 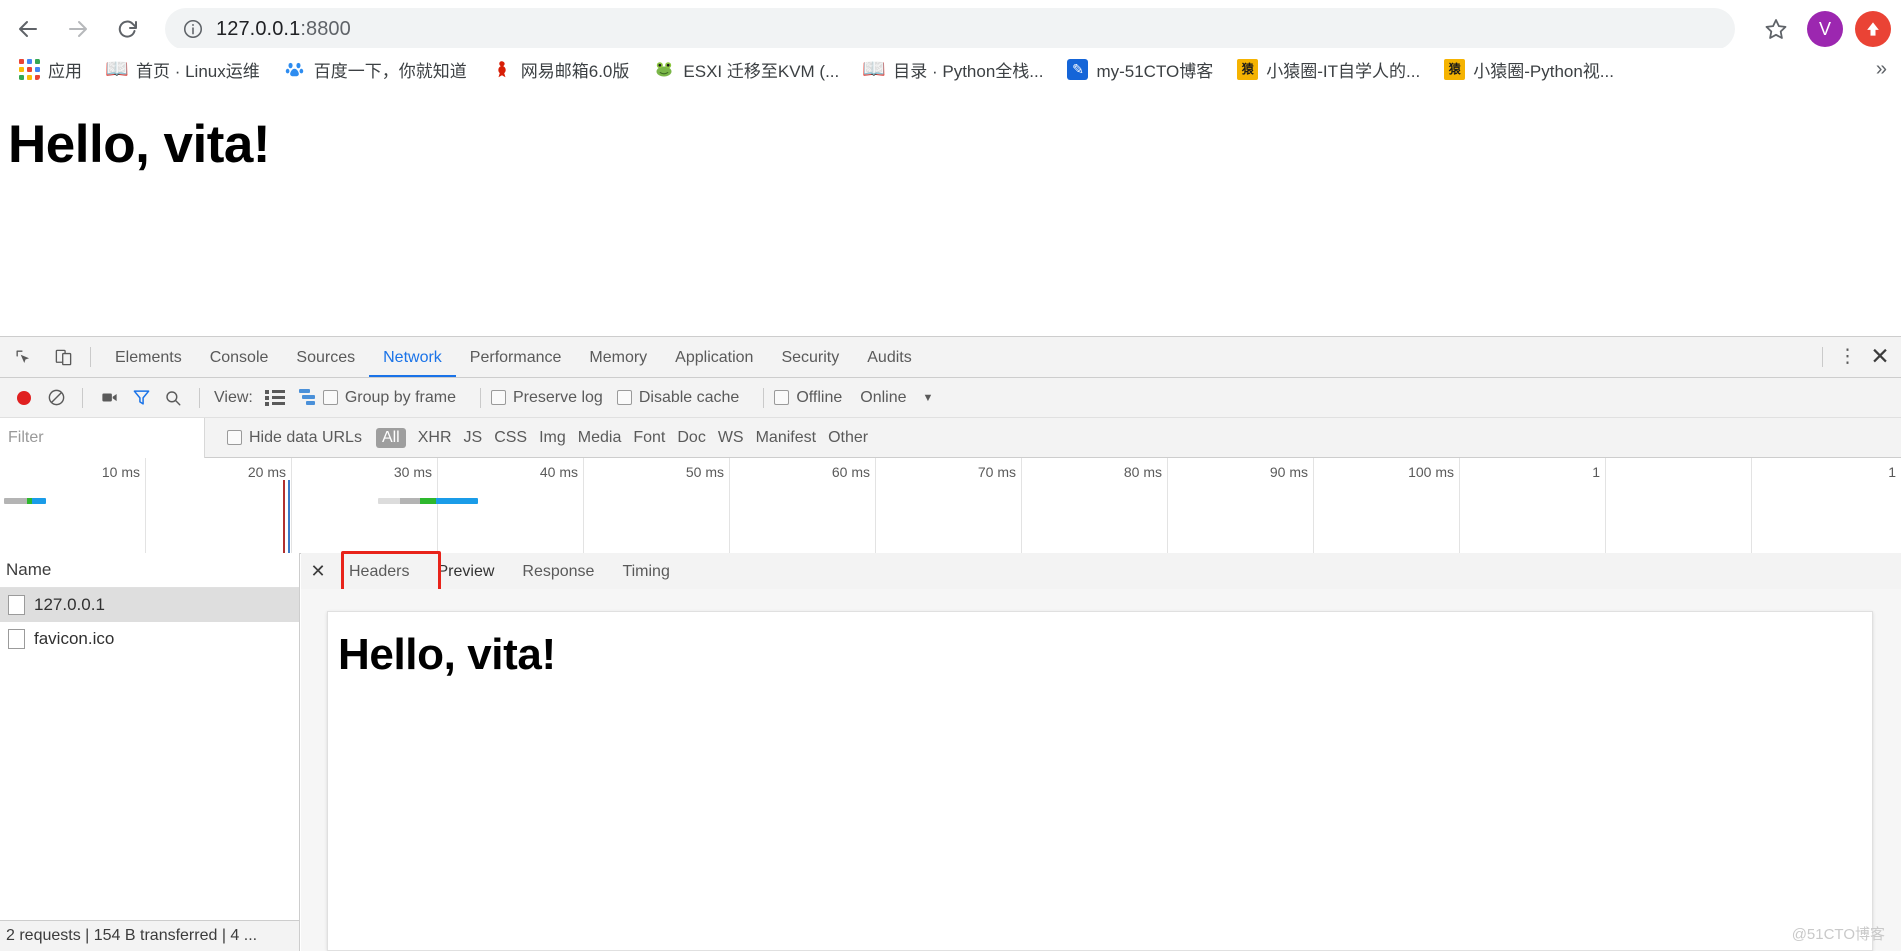 I want to click on bookmark-label: 应用, so click(x=65, y=71).